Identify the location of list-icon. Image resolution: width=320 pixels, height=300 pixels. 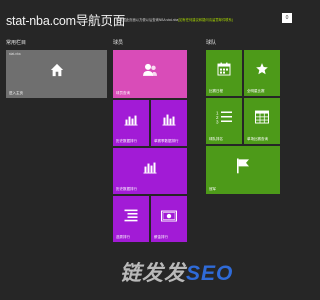
(131, 218).